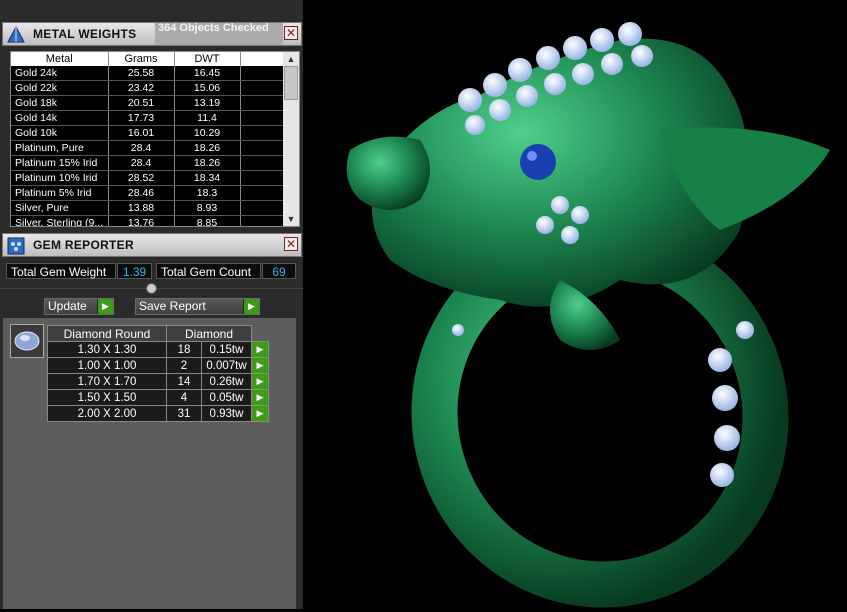  I want to click on dwt-cell: 18.3, so click(207, 193).